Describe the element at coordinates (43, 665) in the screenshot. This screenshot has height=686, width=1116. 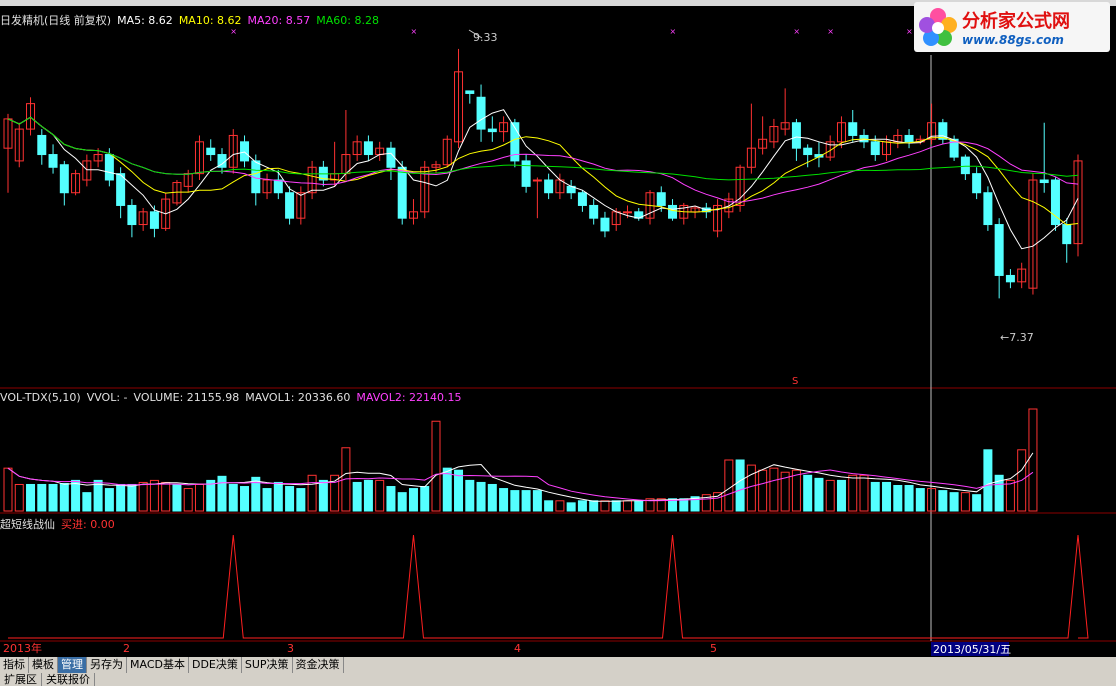
I see `tab-template: 模板` at that location.